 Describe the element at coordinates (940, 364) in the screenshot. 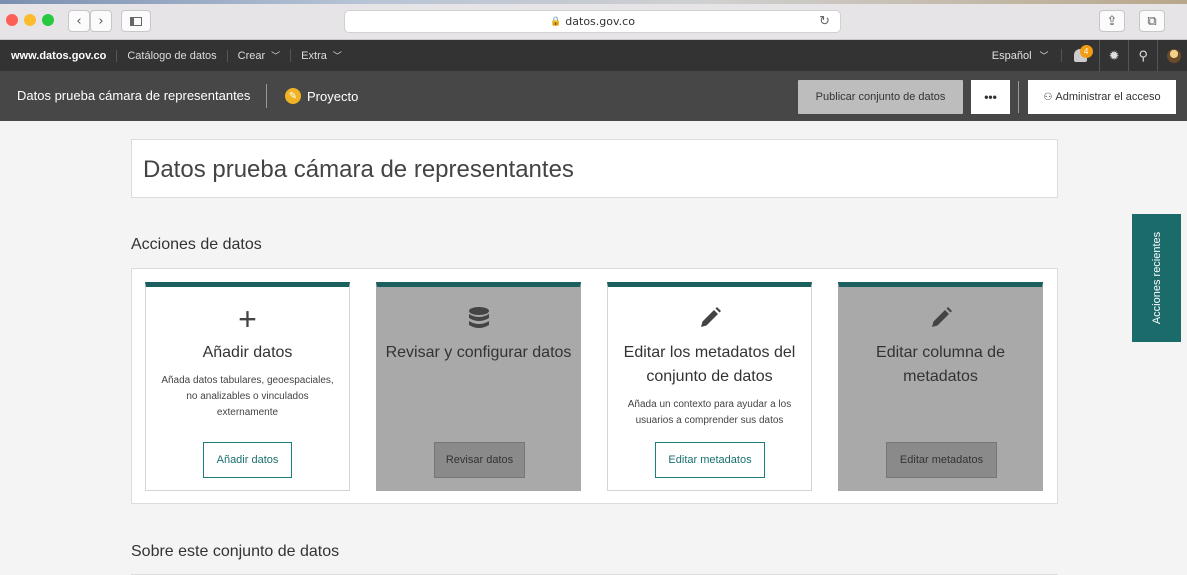

I see `card-title: Editar columna de metadatos` at that location.